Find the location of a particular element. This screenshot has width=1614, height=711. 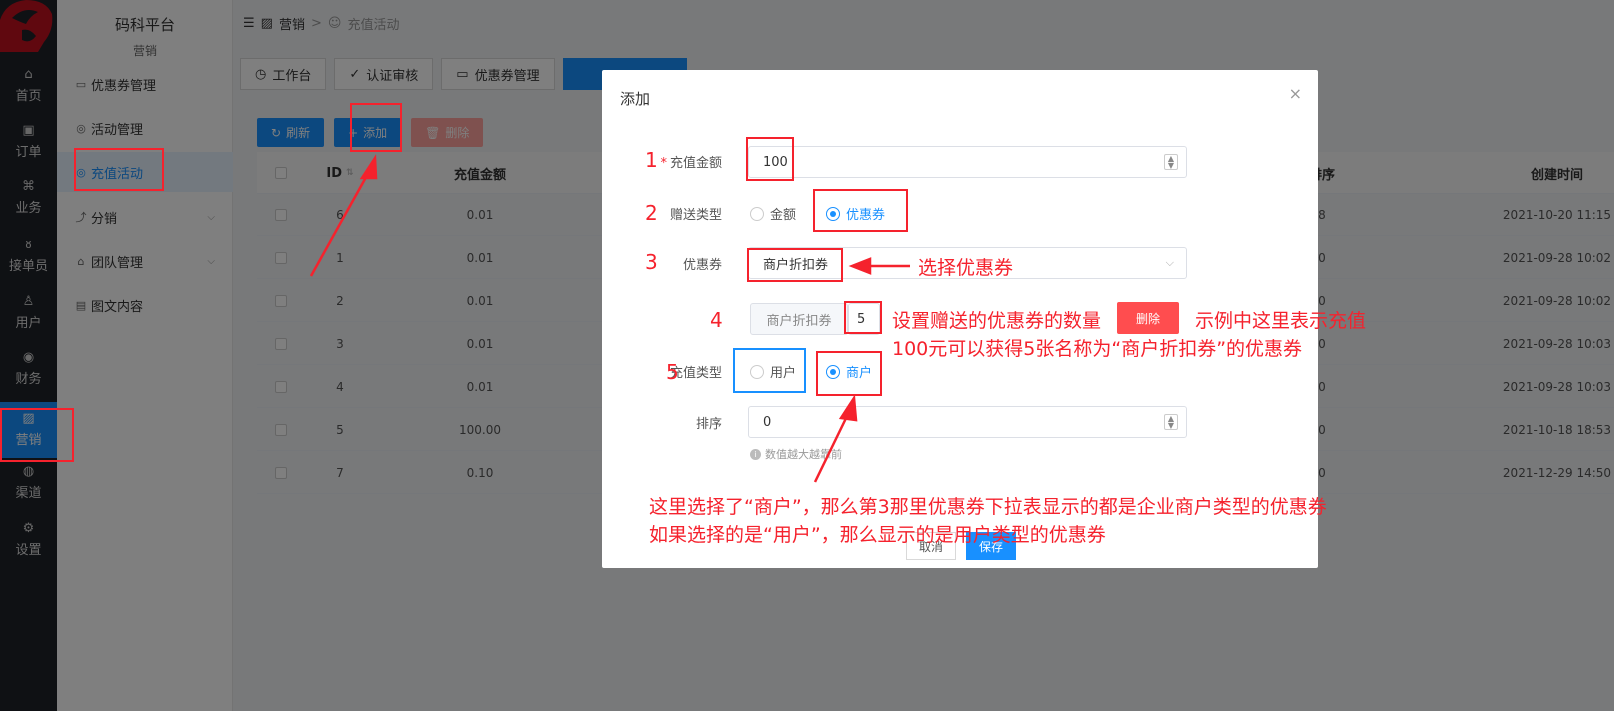

arrow-to-merchant is located at coordinates (832, 446).